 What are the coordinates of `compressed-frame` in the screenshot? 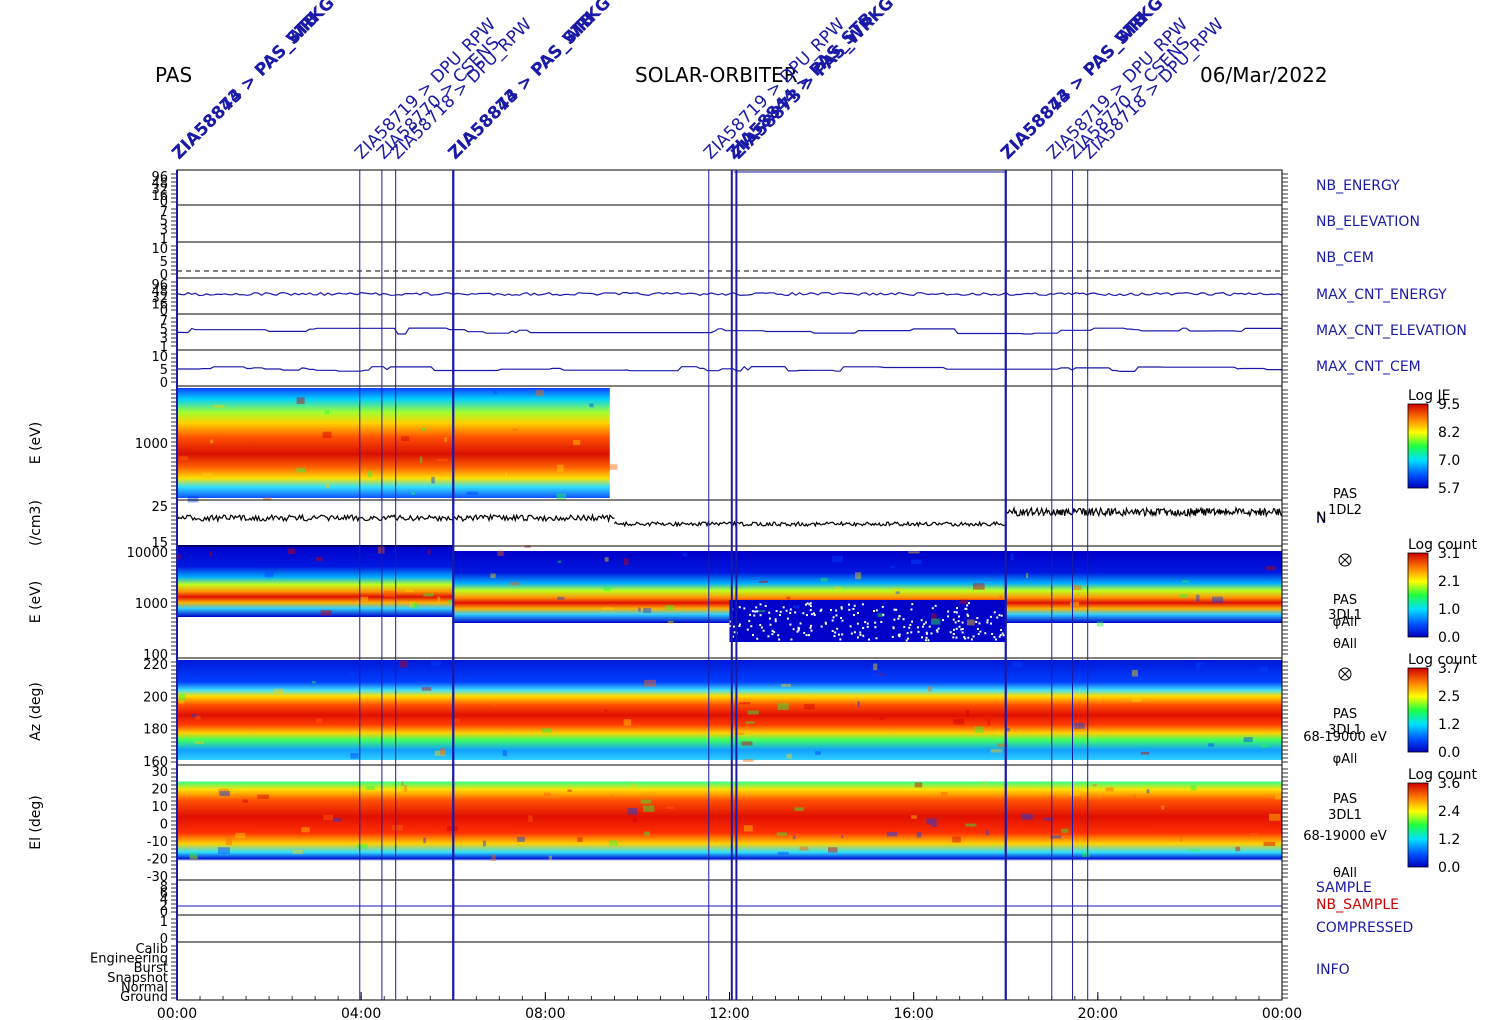 It's located at (729, 928).